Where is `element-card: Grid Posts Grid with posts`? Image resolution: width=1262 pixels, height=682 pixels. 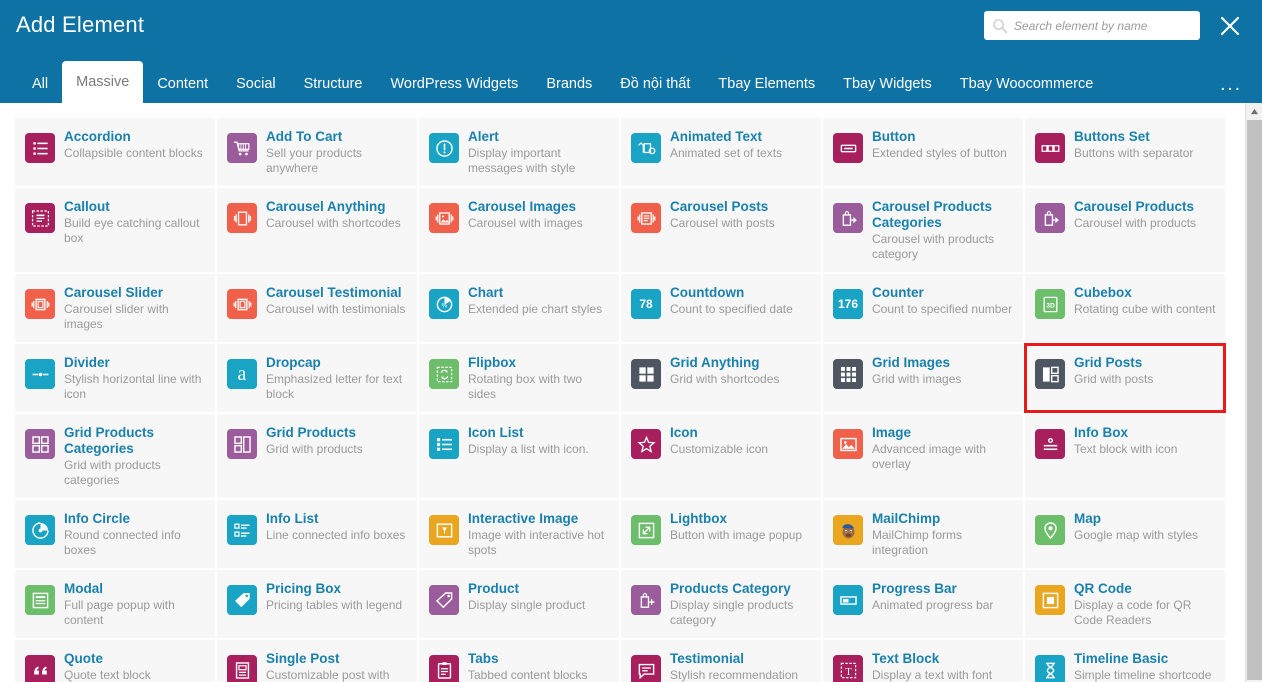 element-card: Grid Posts Grid with posts is located at coordinates (1125, 378).